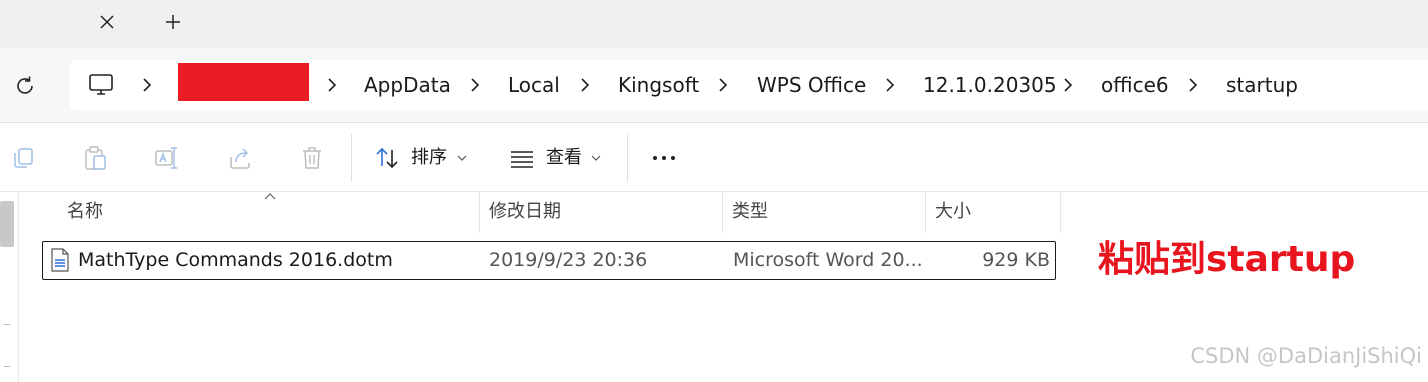 This screenshot has width=1428, height=382. What do you see at coordinates (7, 224) in the screenshot?
I see `scrollbar-thumb` at bounding box center [7, 224].